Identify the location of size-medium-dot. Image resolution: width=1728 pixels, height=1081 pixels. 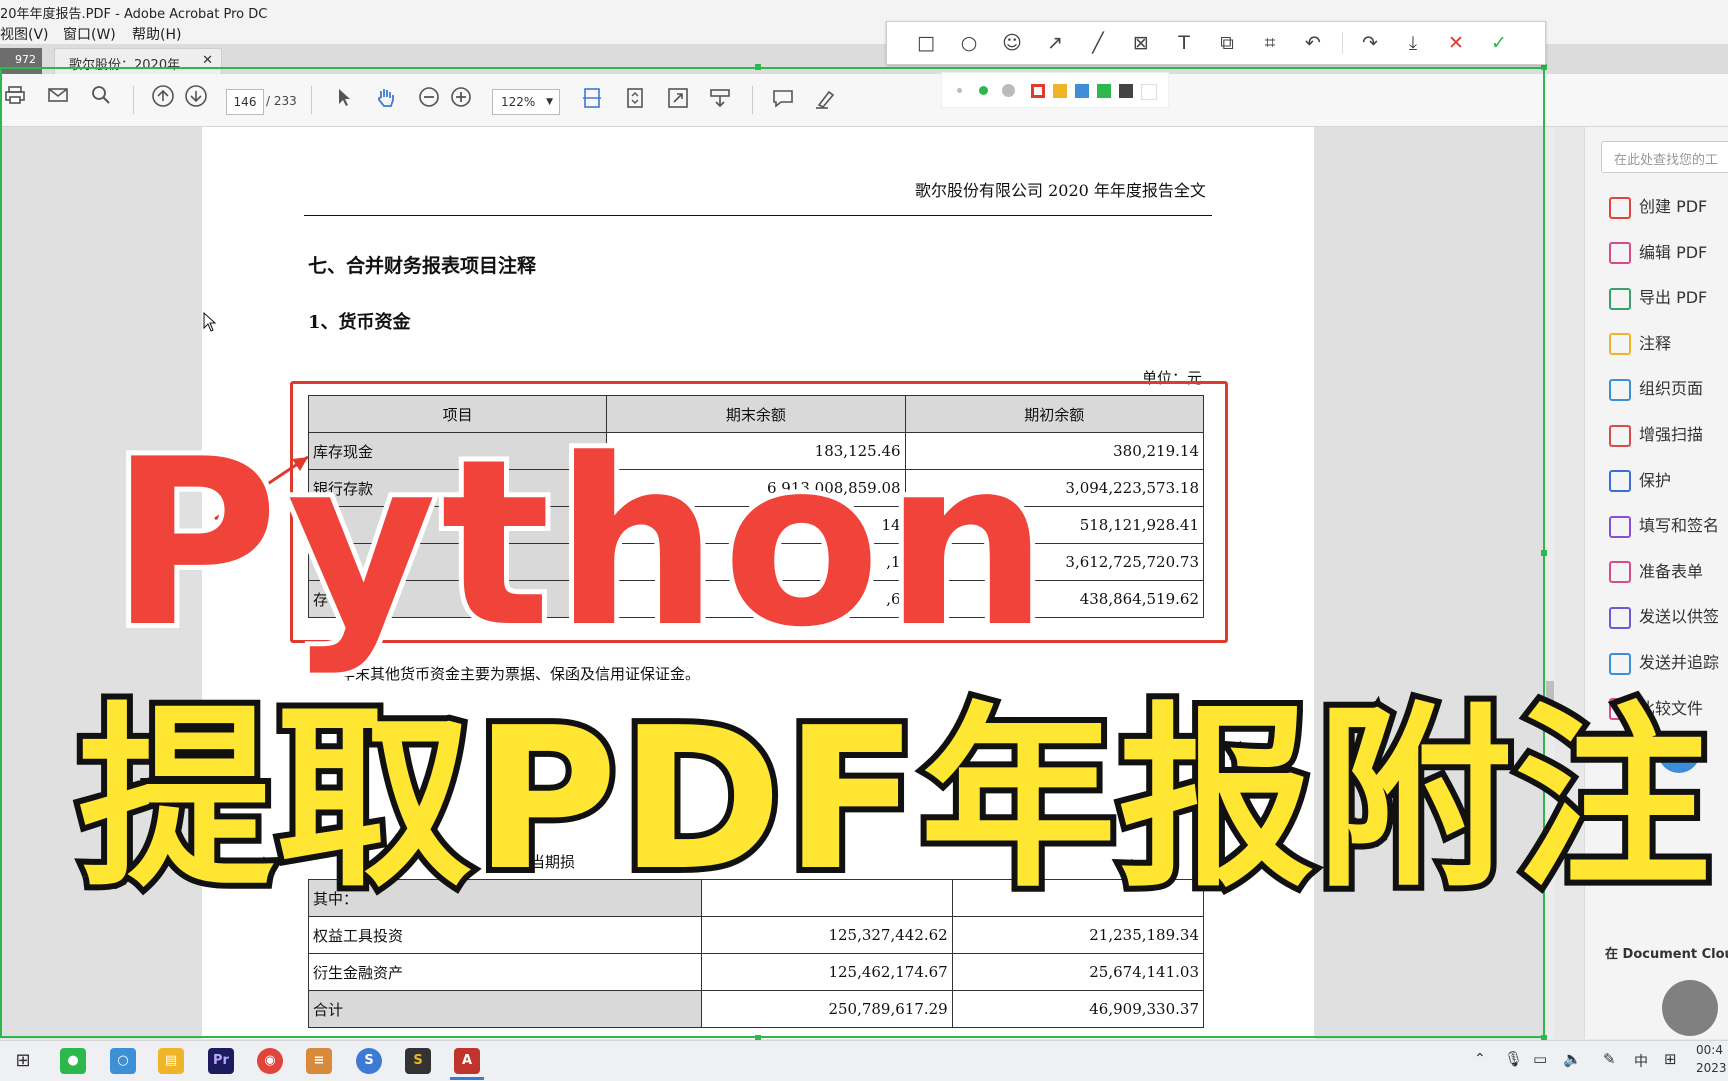
(983, 90).